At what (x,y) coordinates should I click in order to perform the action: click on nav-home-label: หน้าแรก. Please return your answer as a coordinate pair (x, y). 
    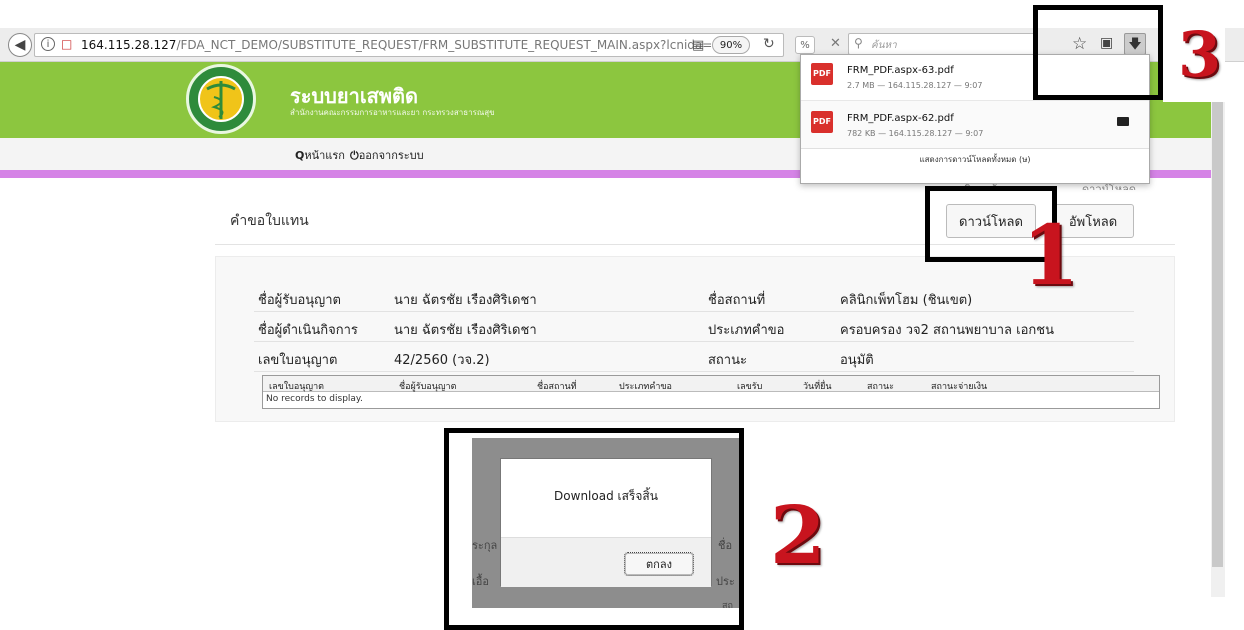
    Looking at the image, I should click on (324, 155).